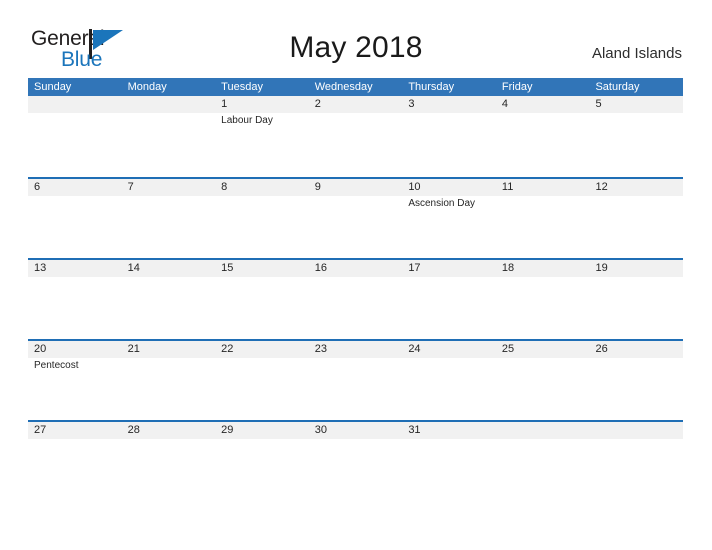  I want to click on day-number: 3, so click(411, 104).